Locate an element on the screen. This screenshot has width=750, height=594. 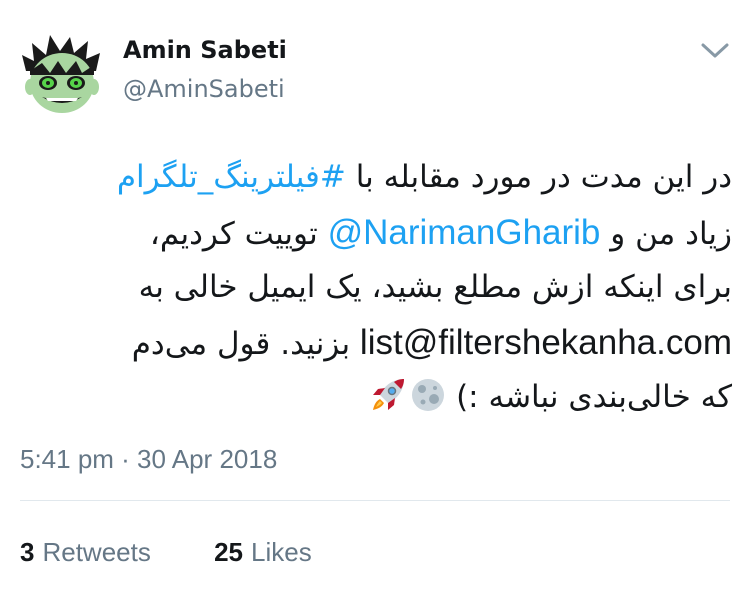
tweet-line-5: که خالی‌بندی نباشه :) is located at coordinates (376, 397).